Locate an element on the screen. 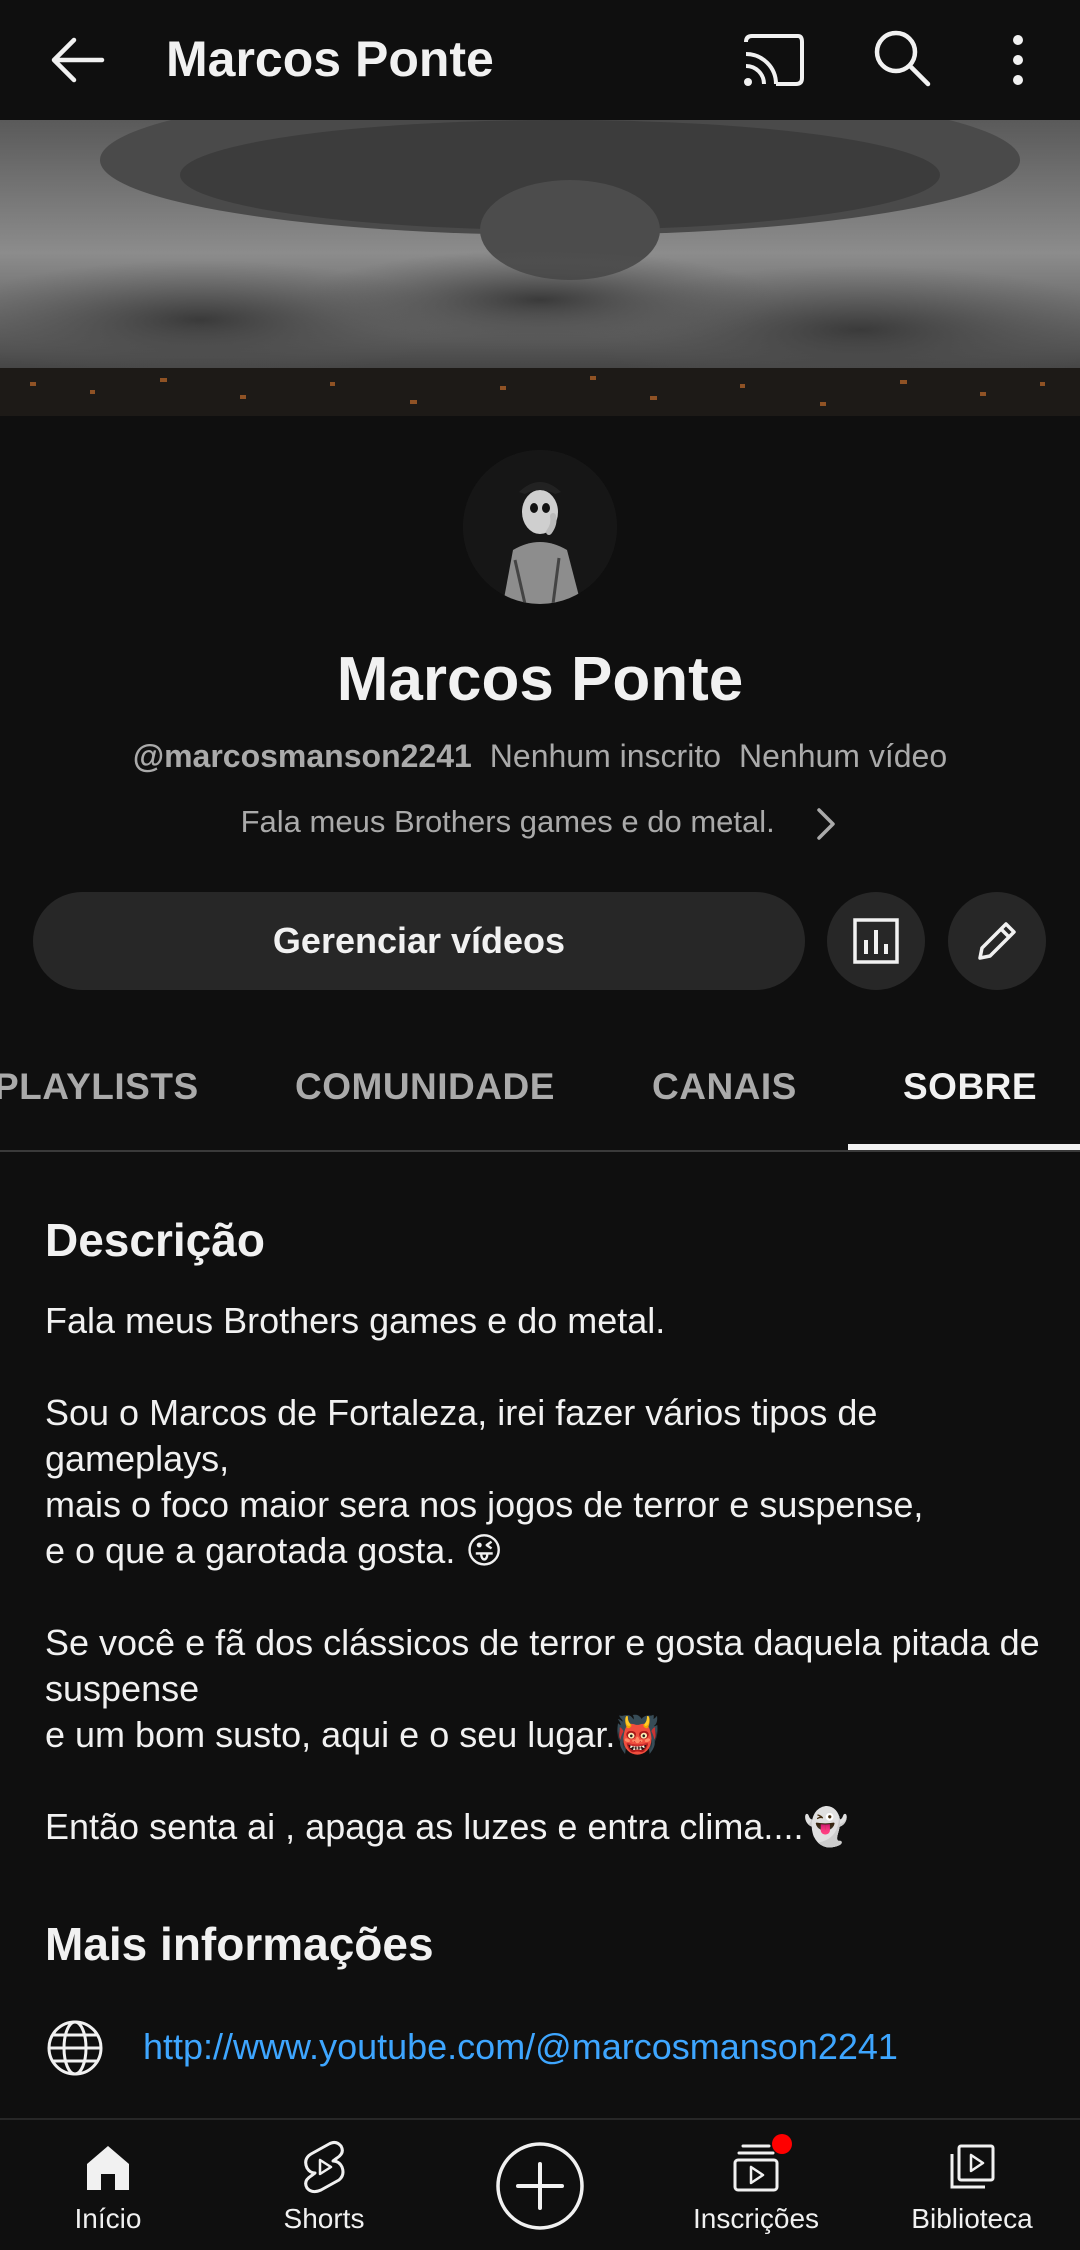 The width and height of the screenshot is (1080, 2250). nav-shorts-label: Shorts is located at coordinates (324, 2218).